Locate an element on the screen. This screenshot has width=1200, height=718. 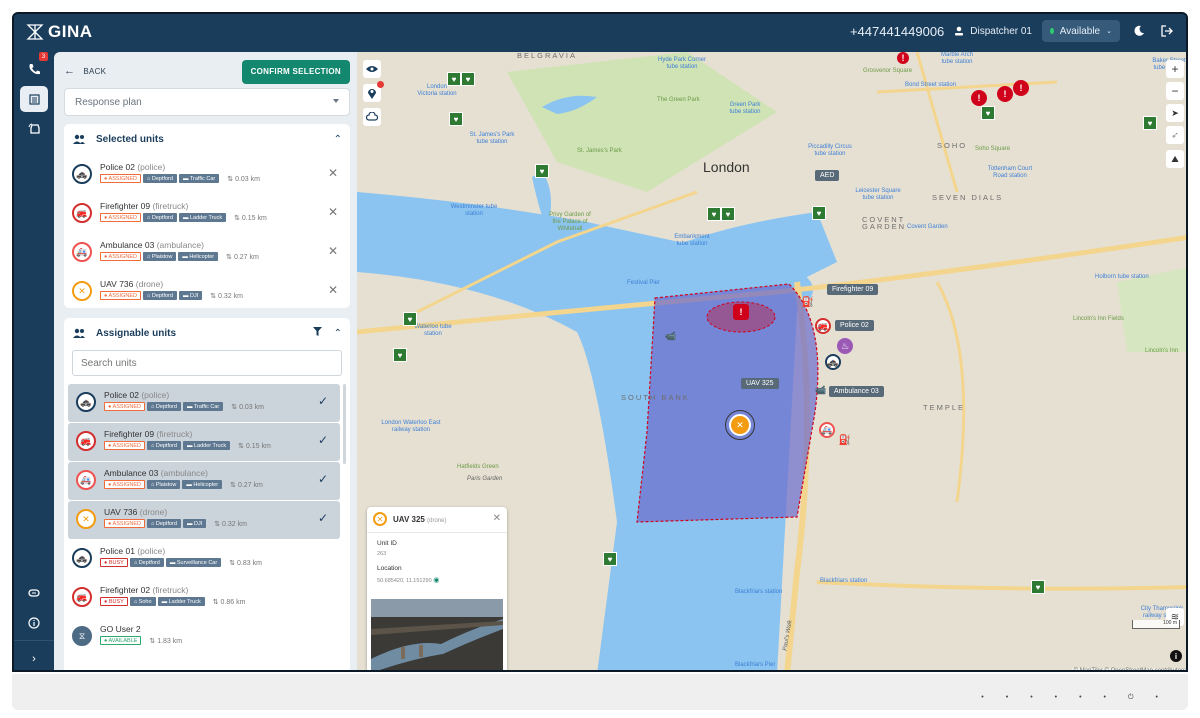
availability-value: Available is located at coordinates (1080, 31).